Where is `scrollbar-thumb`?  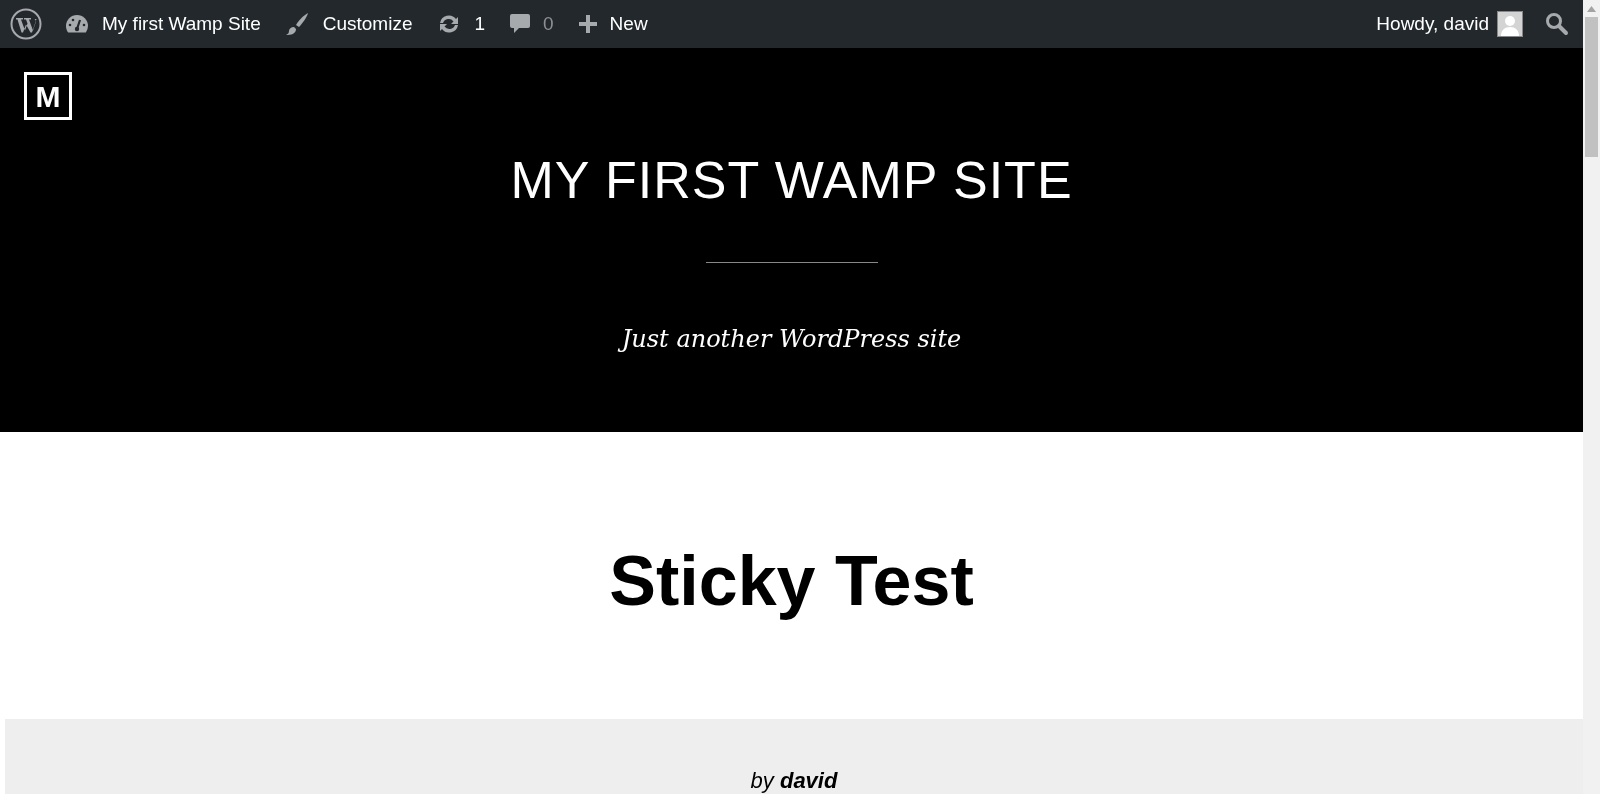
scrollbar-thumb is located at coordinates (1591, 87).